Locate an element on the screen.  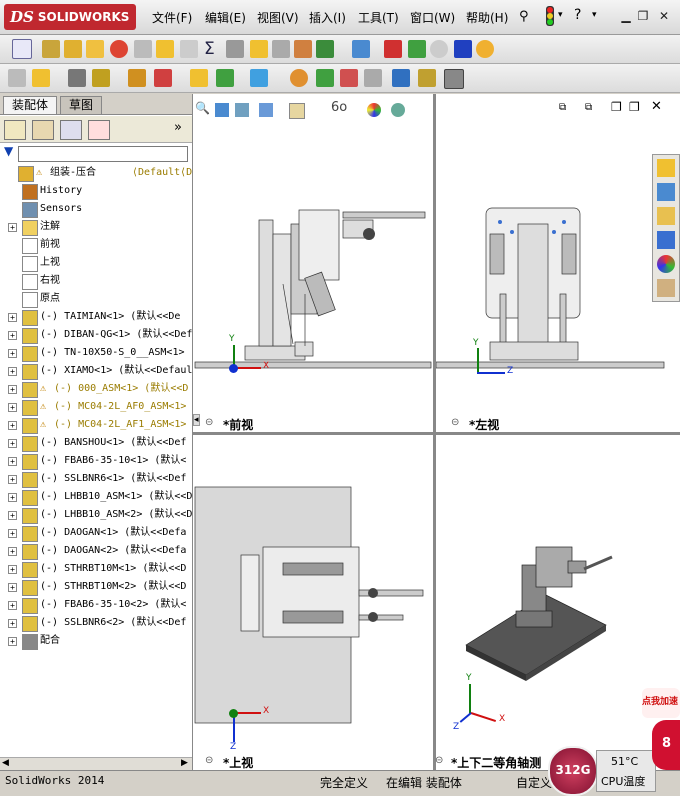
resources-icon is located at coordinates (666, 168).